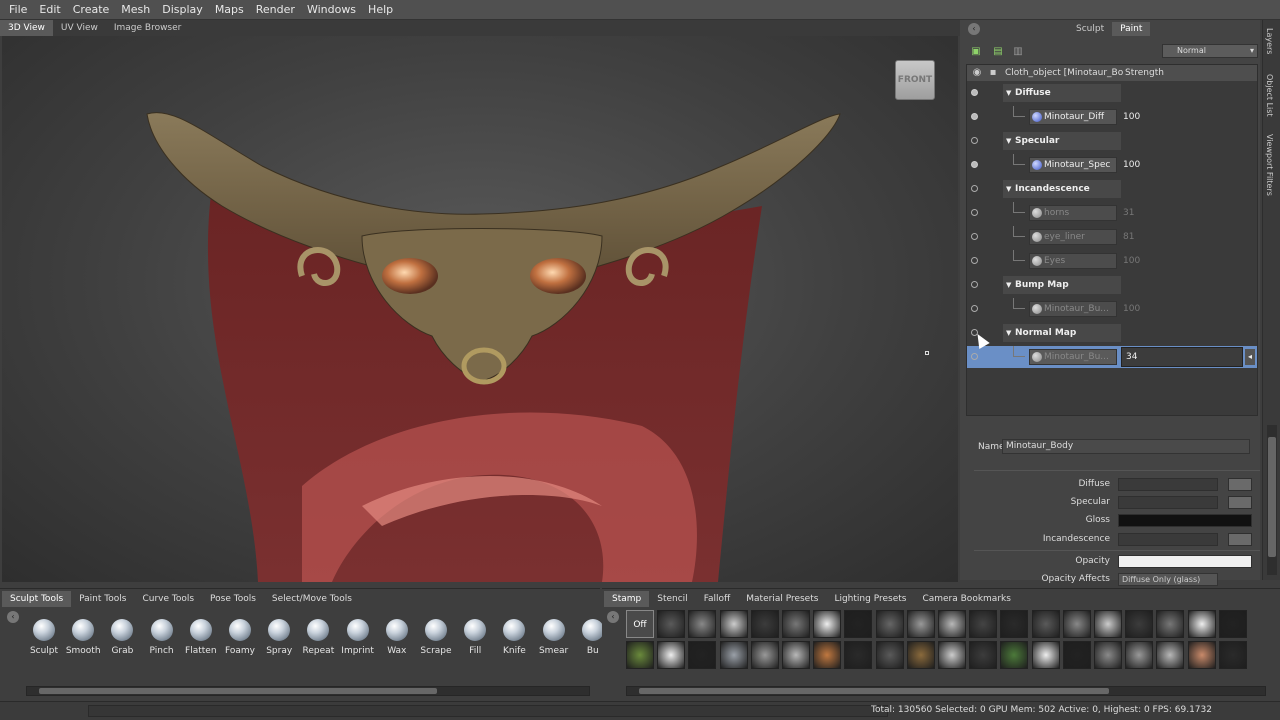  I want to click on brush-foamy: Foamy, so click(240, 639).